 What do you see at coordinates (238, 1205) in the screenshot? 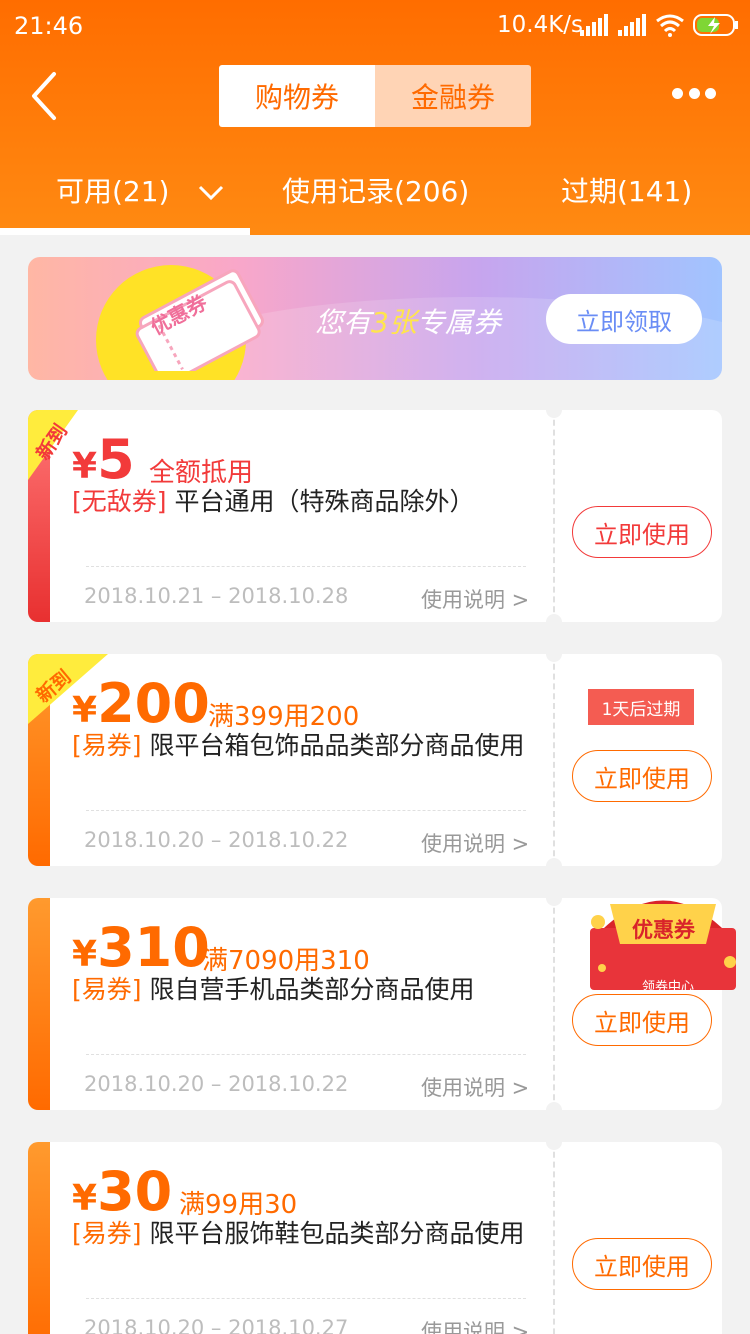
I see `coupon-condition: 满99用30` at bounding box center [238, 1205].